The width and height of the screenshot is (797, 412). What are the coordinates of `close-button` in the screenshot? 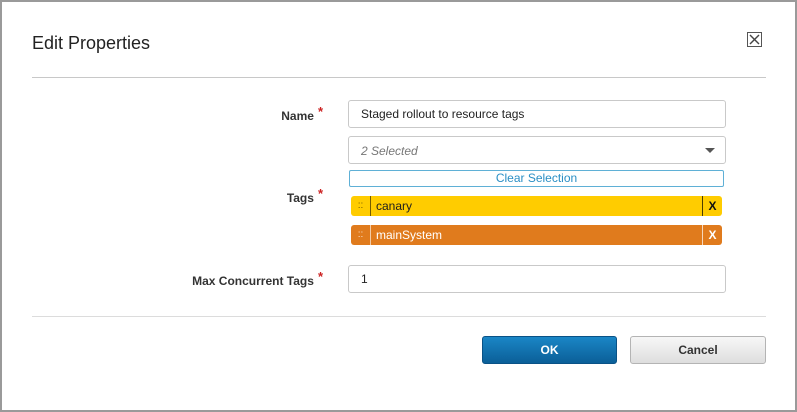 It's located at (754, 39).